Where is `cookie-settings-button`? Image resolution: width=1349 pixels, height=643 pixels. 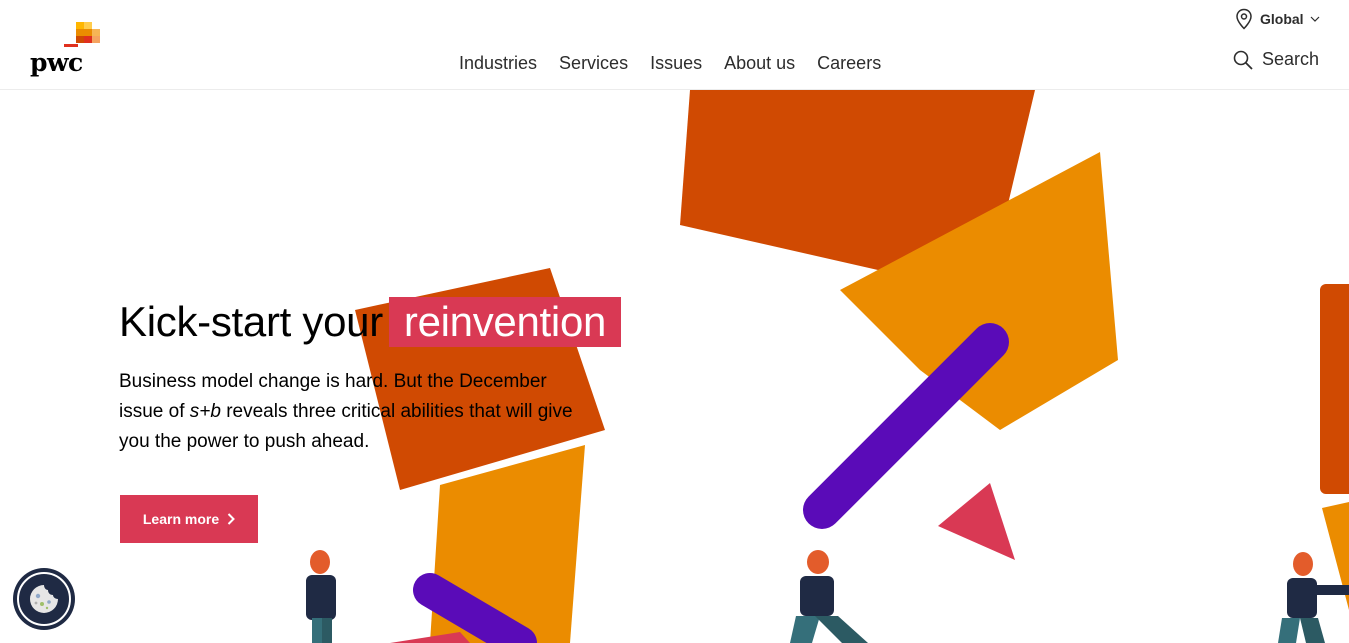
cookie-settings-button is located at coordinates (44, 599).